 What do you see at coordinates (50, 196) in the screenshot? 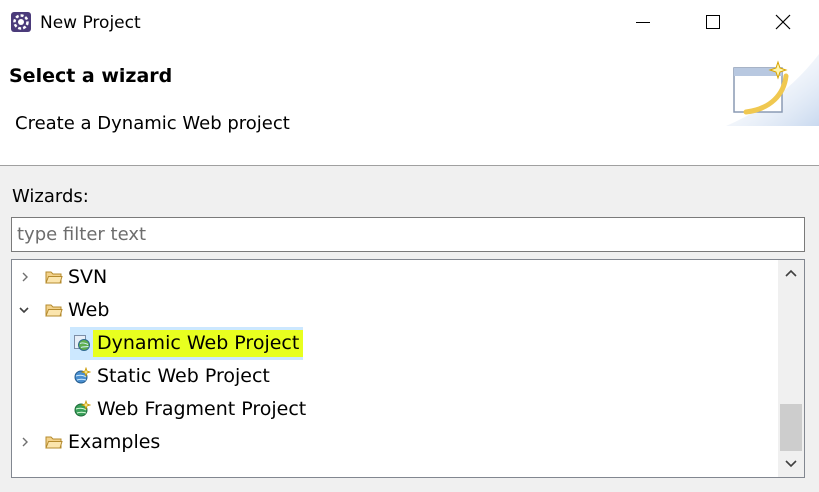
I see `wizards-label: Wizards:` at bounding box center [50, 196].